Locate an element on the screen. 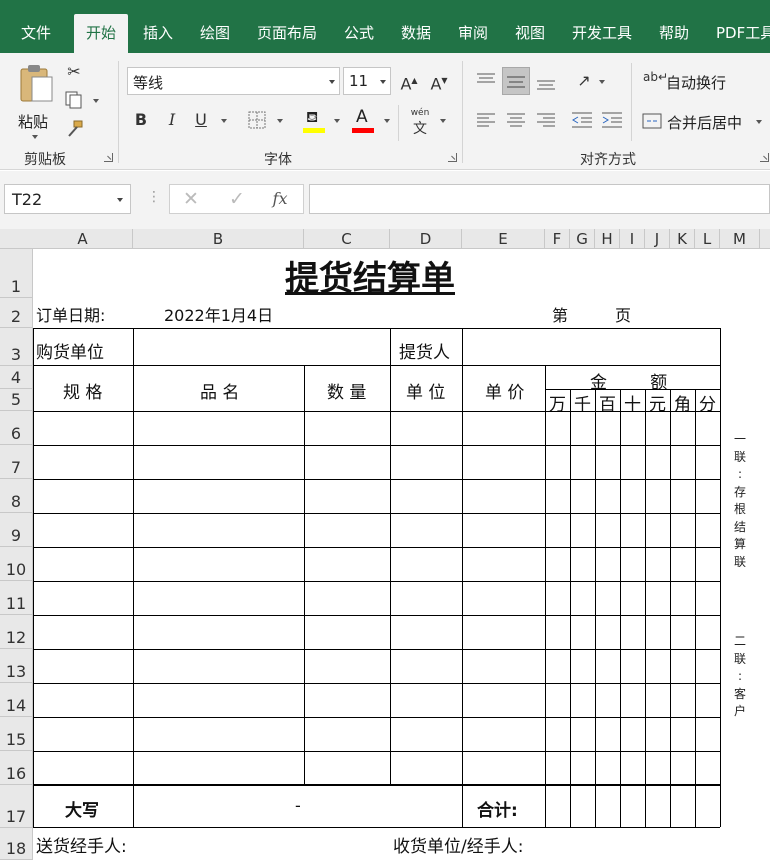 This screenshot has width=770, height=860. column-header: C is located at coordinates (347, 239).